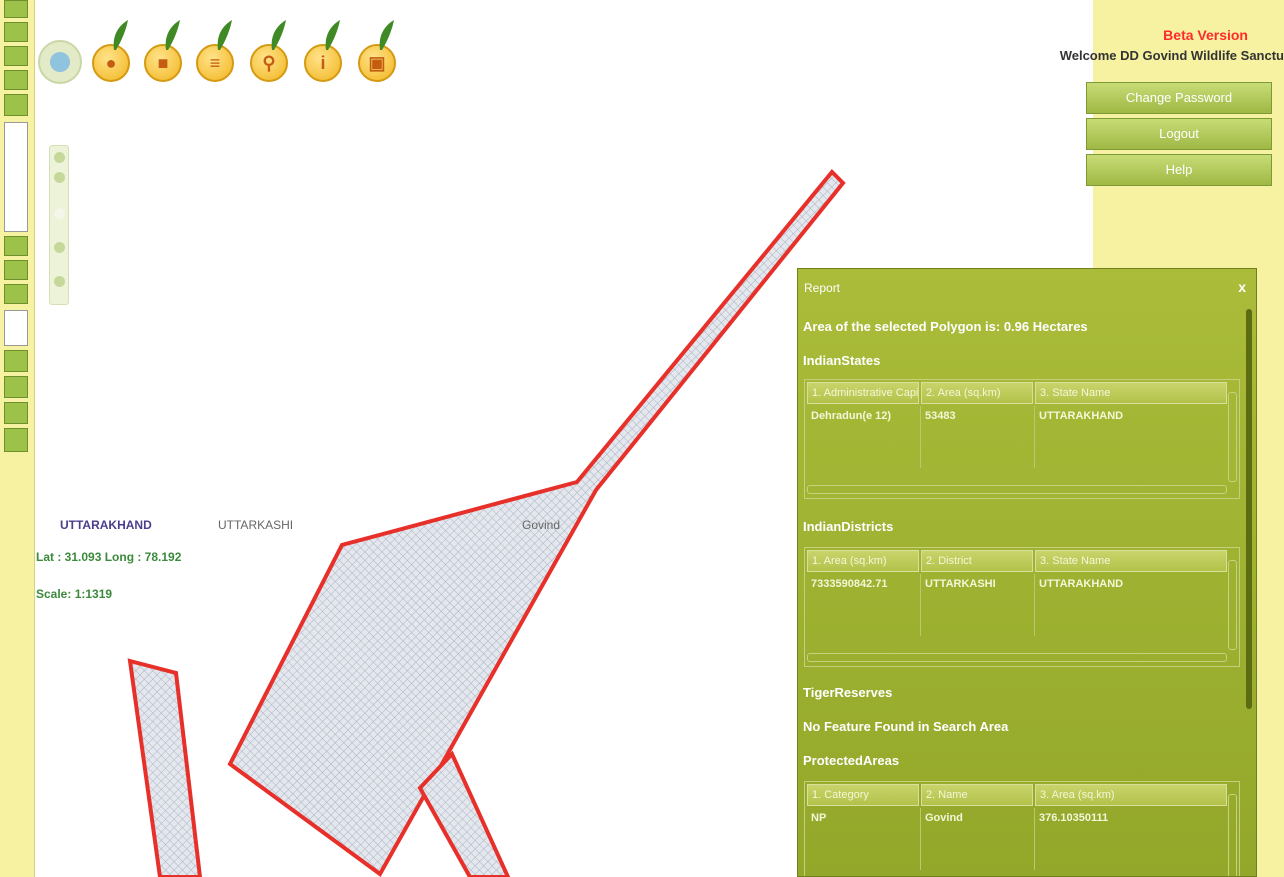  Describe the element at coordinates (1074, 818) in the screenshot. I see `table-cell: 376.10350111` at that location.